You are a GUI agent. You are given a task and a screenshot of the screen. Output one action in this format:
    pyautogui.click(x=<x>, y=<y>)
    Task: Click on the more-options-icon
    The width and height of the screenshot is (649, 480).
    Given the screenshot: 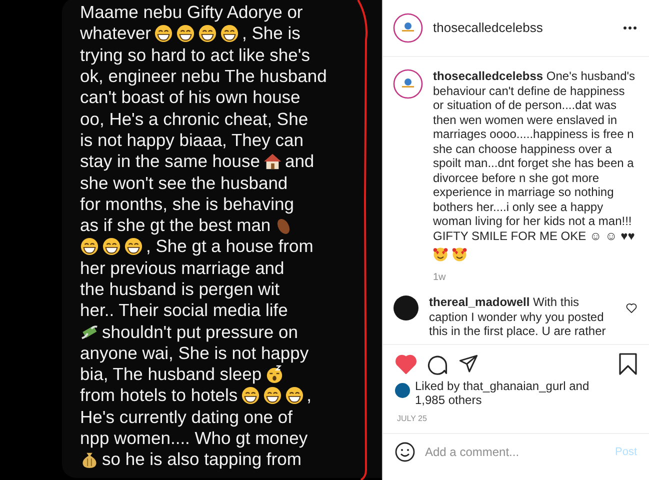 What is the action you would take?
    pyautogui.click(x=630, y=28)
    